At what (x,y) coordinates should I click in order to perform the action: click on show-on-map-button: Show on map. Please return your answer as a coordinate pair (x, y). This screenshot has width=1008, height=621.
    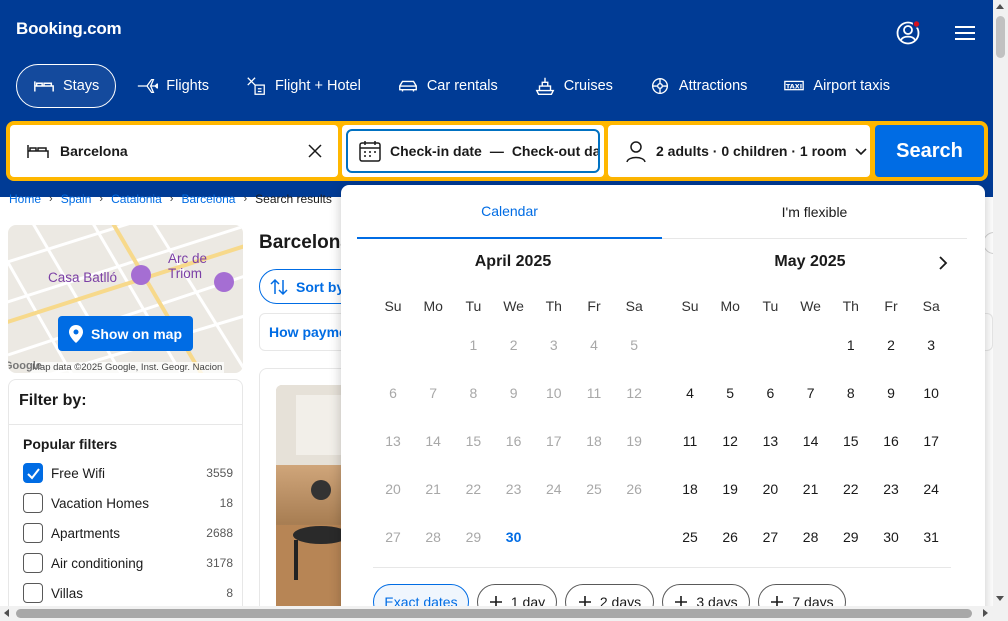
    Looking at the image, I should click on (125, 333).